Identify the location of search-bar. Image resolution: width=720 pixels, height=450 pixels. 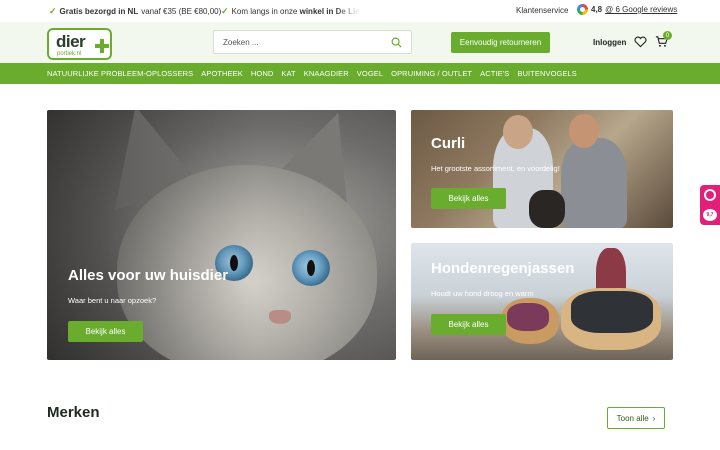
(312, 42).